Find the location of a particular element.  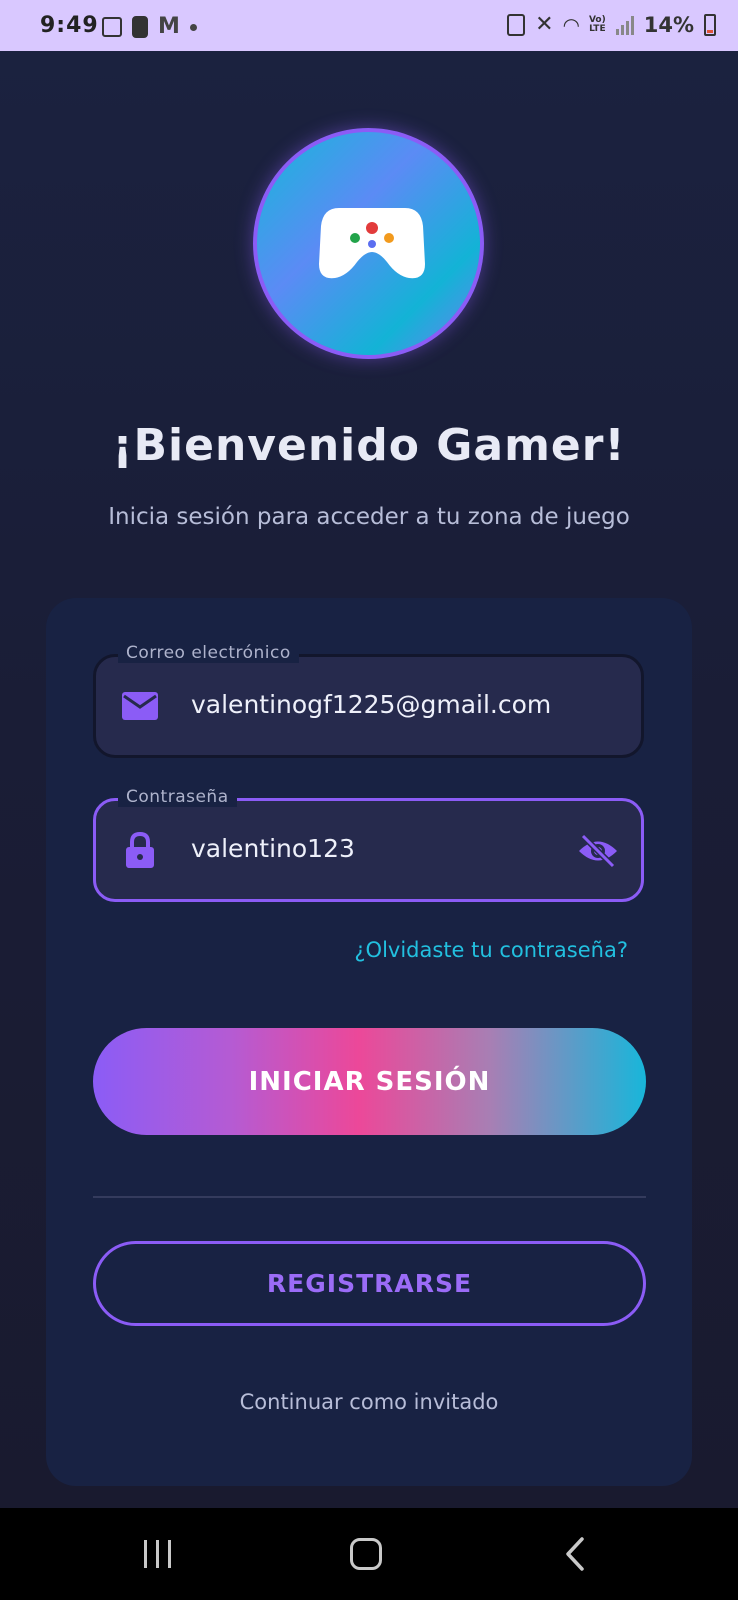

alert-notification-icon is located at coordinates (140, 27).